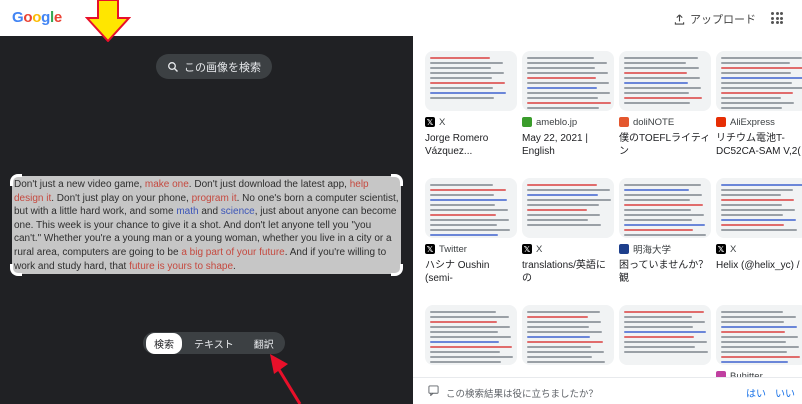 The width and height of the screenshot is (802, 404). Describe the element at coordinates (237, 212) in the screenshot. I see `image-text-segment: science` at that location.